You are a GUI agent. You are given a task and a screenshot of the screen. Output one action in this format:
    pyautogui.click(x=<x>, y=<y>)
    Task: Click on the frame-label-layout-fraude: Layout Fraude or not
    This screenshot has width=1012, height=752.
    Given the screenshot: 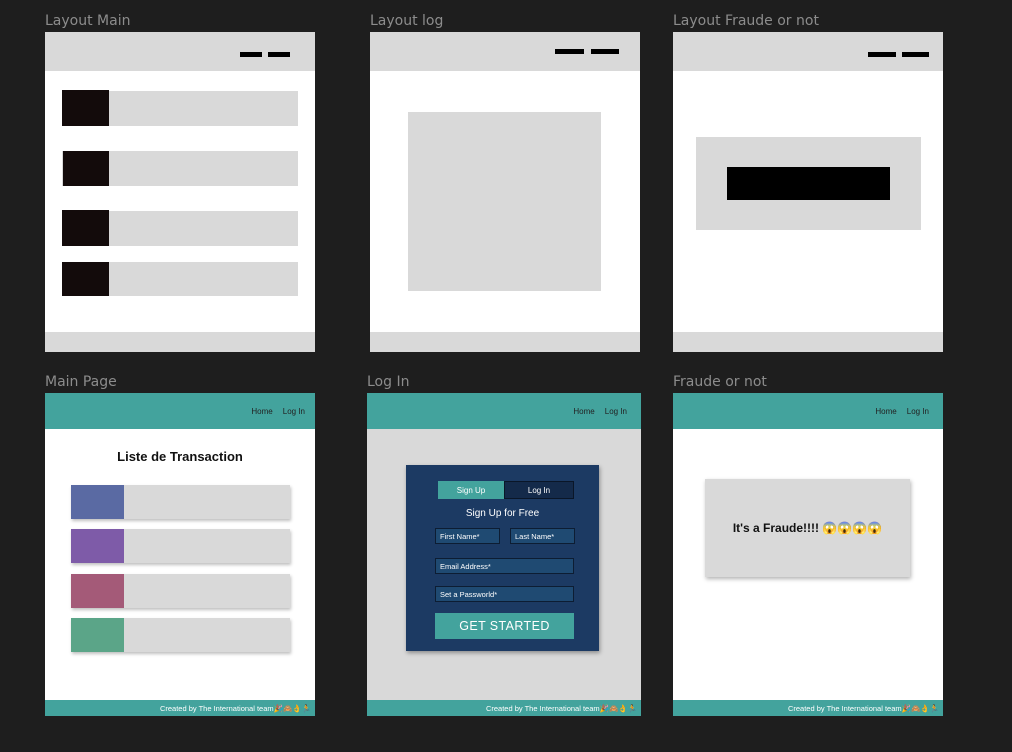 What is the action you would take?
    pyautogui.click(x=746, y=21)
    